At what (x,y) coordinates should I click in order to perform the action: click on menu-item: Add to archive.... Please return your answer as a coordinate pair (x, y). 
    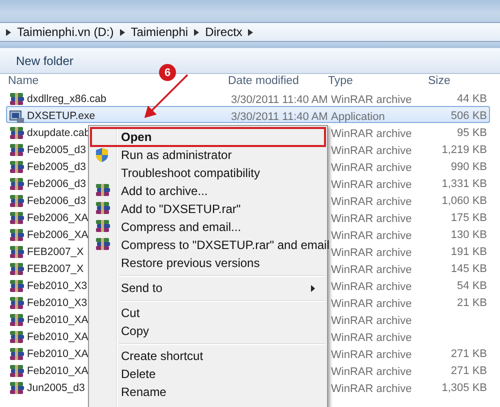
    Looking at the image, I should click on (208, 191).